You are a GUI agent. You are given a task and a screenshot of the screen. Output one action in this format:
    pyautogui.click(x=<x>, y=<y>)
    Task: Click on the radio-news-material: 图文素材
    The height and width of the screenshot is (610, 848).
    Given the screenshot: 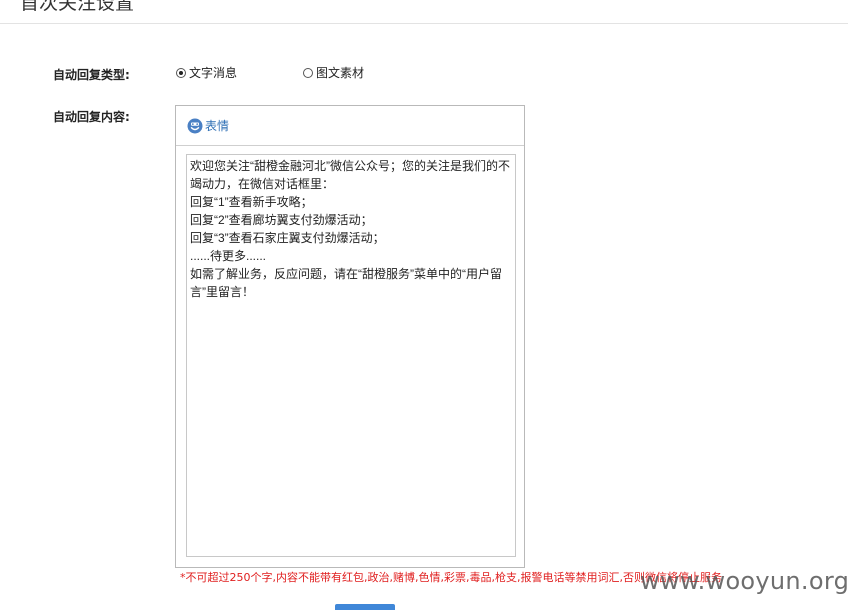 What is the action you would take?
    pyautogui.click(x=333, y=73)
    